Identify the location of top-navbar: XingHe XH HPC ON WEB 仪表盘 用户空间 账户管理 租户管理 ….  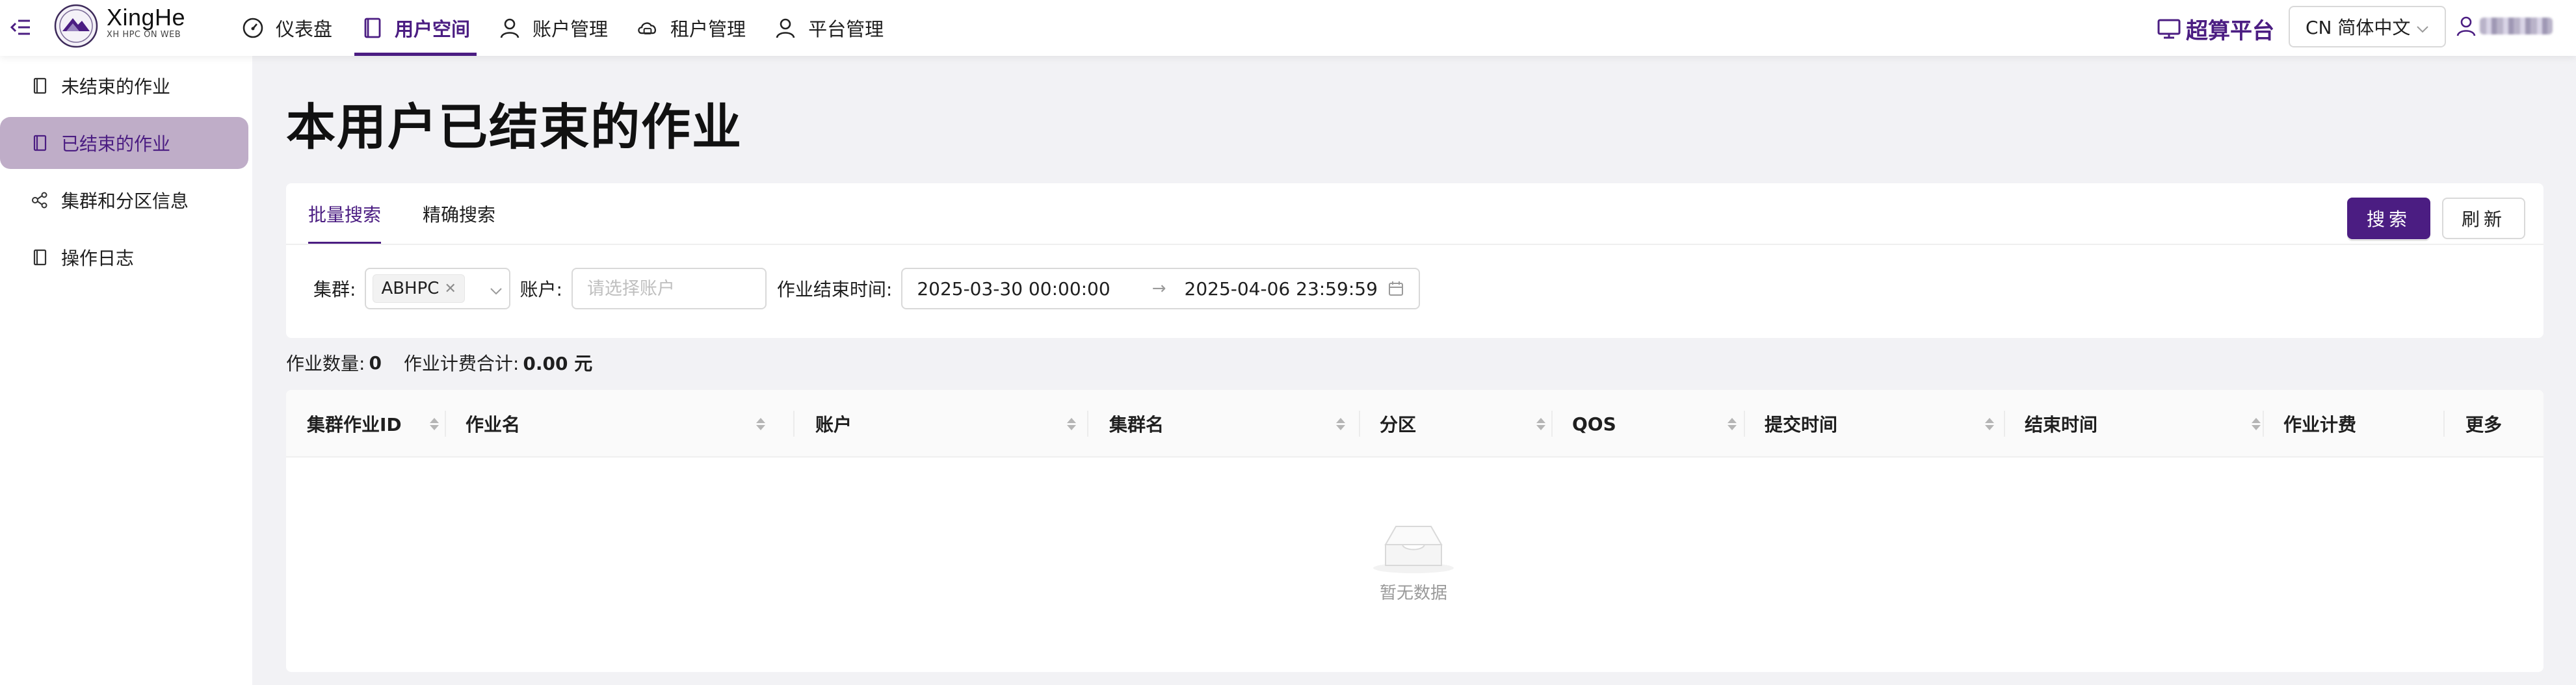
(1288, 28).